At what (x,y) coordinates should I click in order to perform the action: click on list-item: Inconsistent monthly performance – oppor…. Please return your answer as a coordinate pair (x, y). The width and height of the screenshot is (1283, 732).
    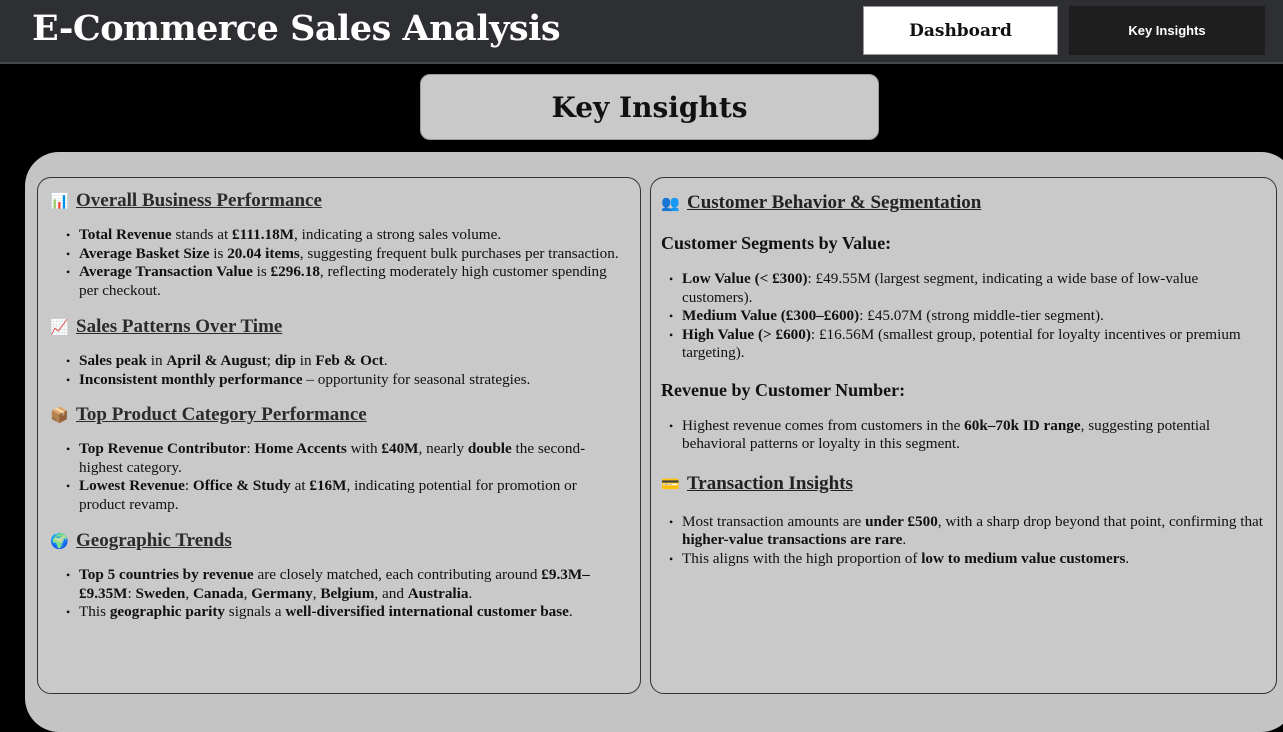
    Looking at the image, I should click on (346, 380).